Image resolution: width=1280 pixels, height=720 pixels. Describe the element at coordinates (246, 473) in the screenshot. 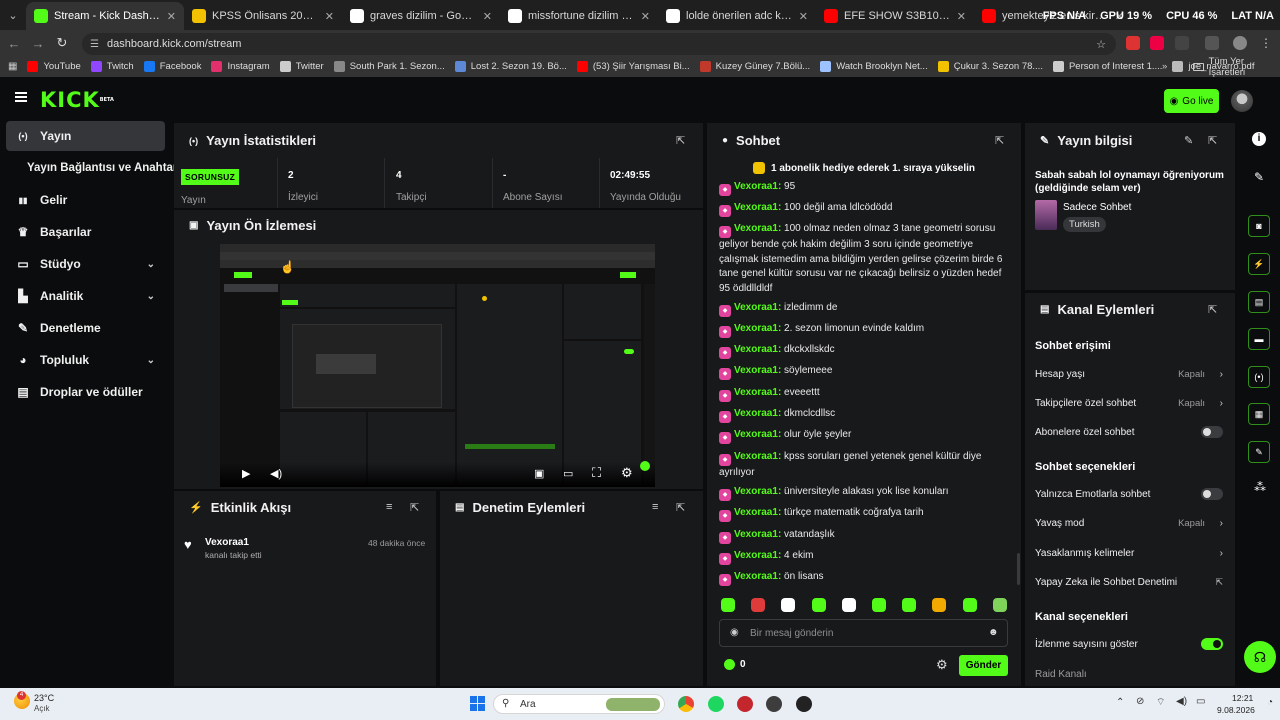

I see `play-icon: ▶` at that location.